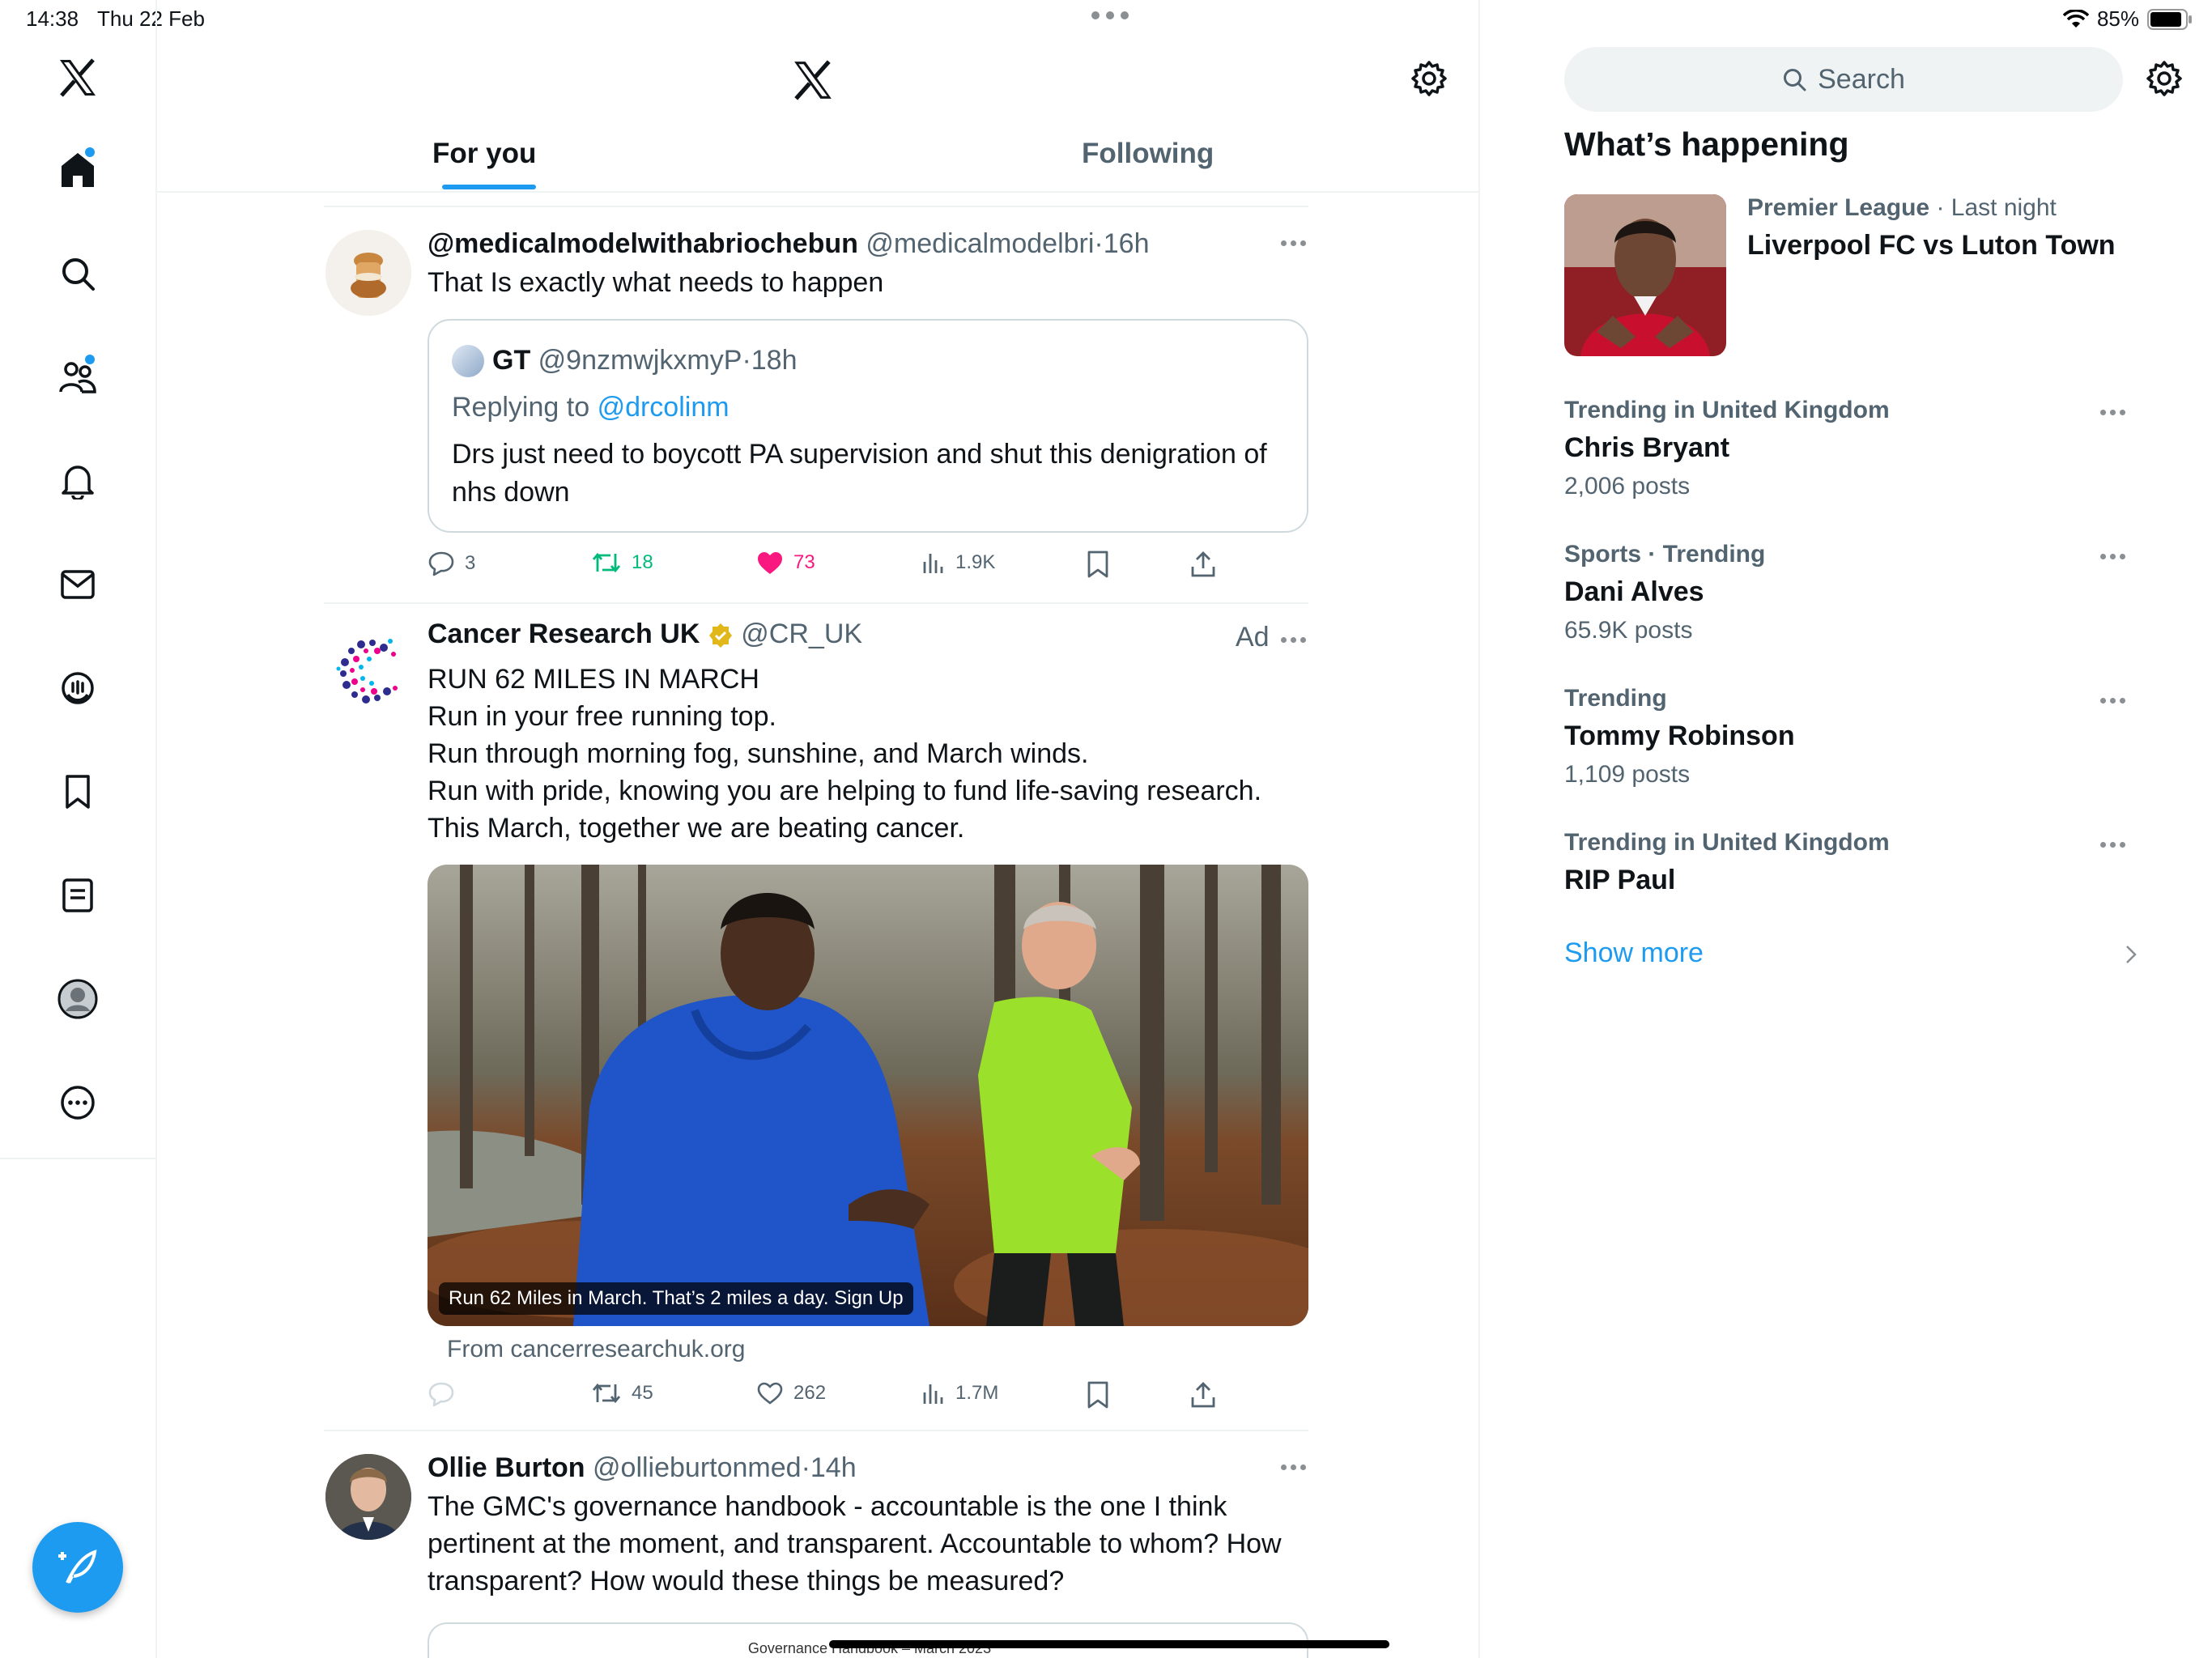 The image size is (2212, 1658). Describe the element at coordinates (78, 274) in the screenshot. I see `search-icon` at that location.